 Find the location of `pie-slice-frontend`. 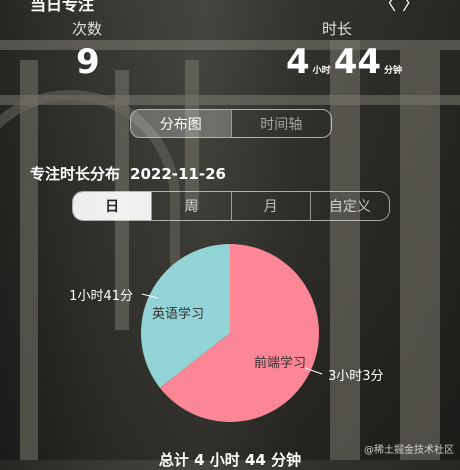

pie-slice-frontend is located at coordinates (239, 333).